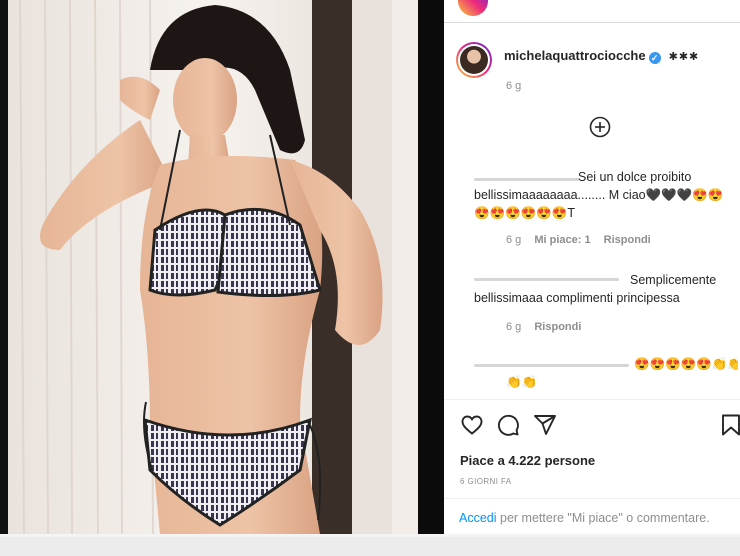 The width and height of the screenshot is (740, 556). What do you see at coordinates (527, 460) in the screenshot?
I see `likes-count: Piace a 4.222 persone` at bounding box center [527, 460].